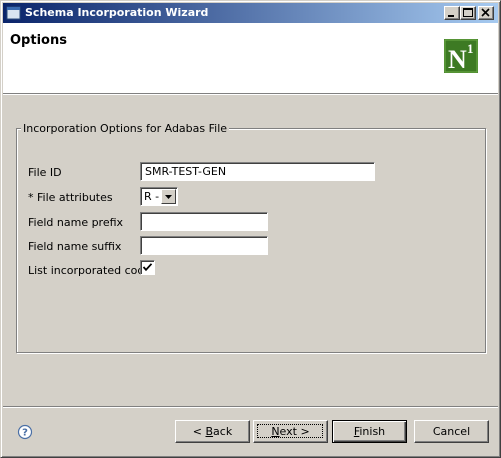 This screenshot has width=501, height=458. I want to click on next-suffix: >, so click(303, 431).